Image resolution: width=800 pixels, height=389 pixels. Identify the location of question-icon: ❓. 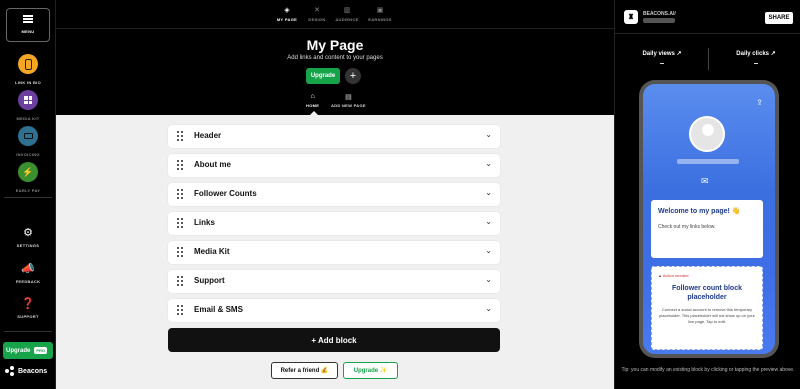
(28, 304).